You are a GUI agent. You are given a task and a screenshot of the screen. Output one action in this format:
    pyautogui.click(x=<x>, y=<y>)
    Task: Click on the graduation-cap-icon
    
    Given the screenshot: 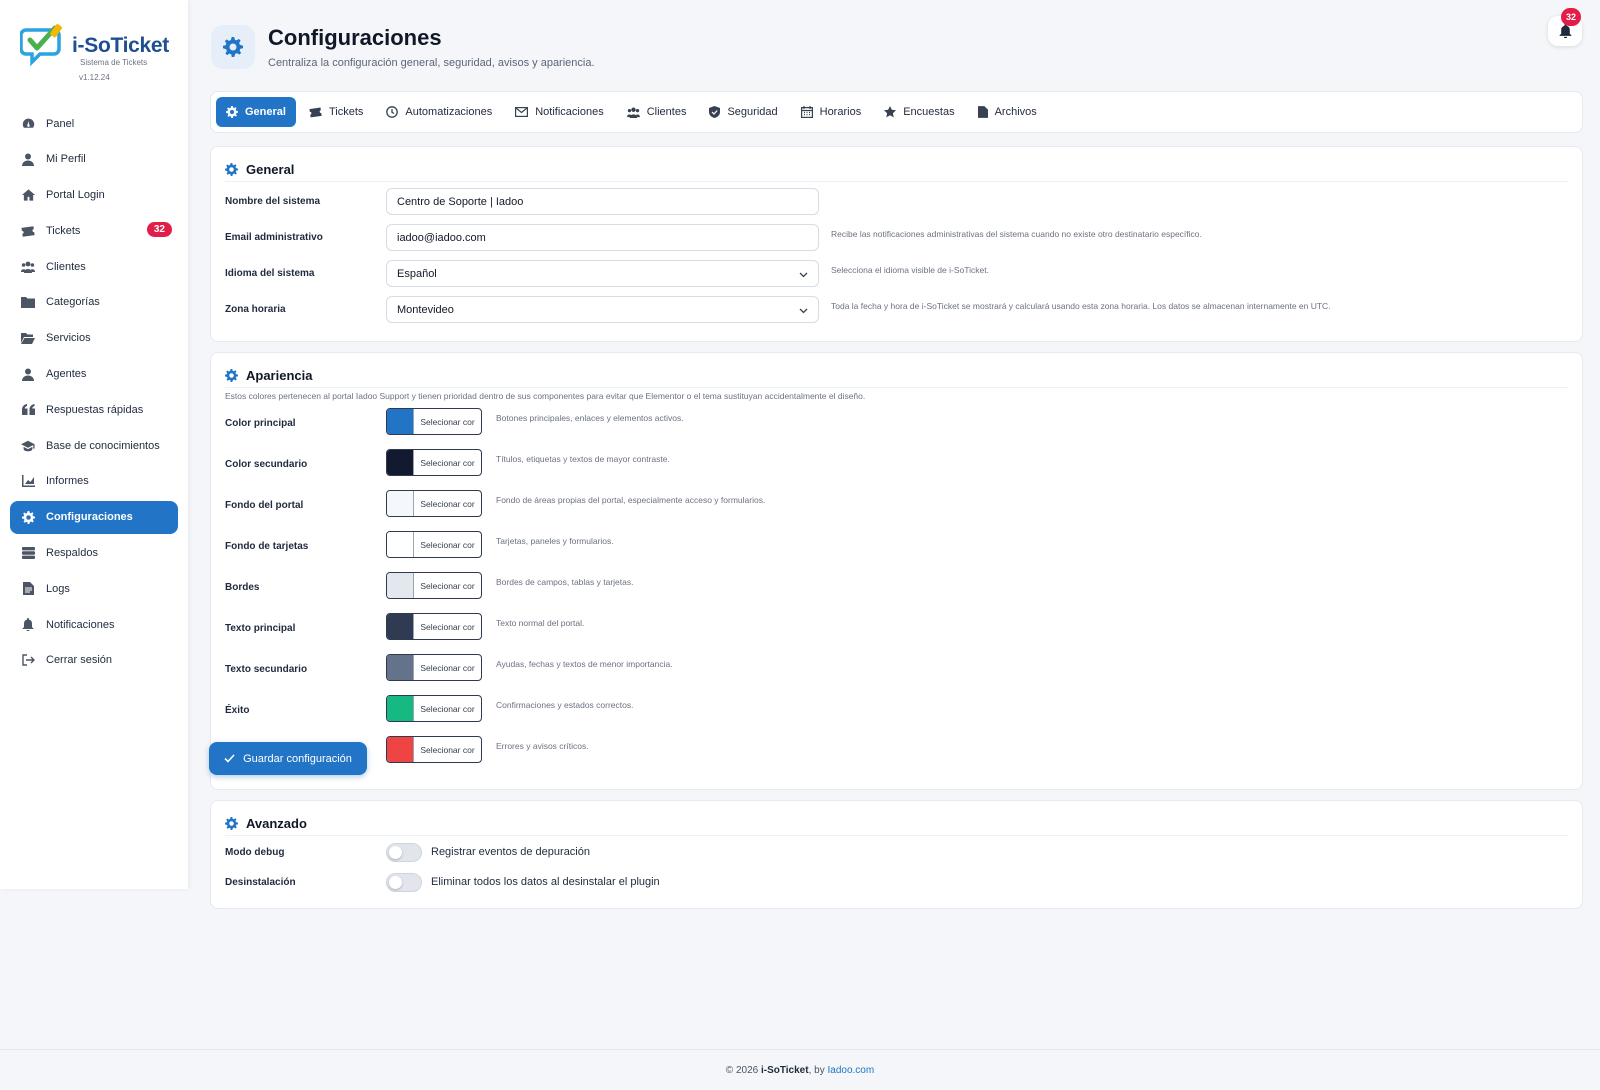 What is the action you would take?
    pyautogui.click(x=28, y=446)
    